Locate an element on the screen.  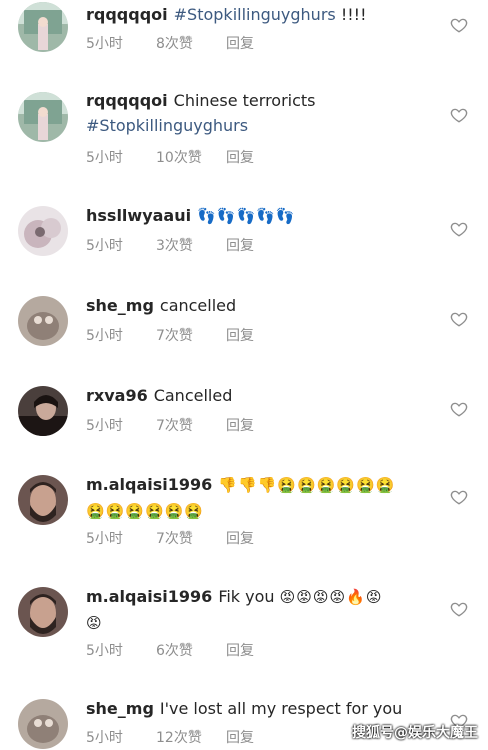
emoji-reaction: 🤮🤮🤮🤮🤮🤮 is located at coordinates (145, 511).